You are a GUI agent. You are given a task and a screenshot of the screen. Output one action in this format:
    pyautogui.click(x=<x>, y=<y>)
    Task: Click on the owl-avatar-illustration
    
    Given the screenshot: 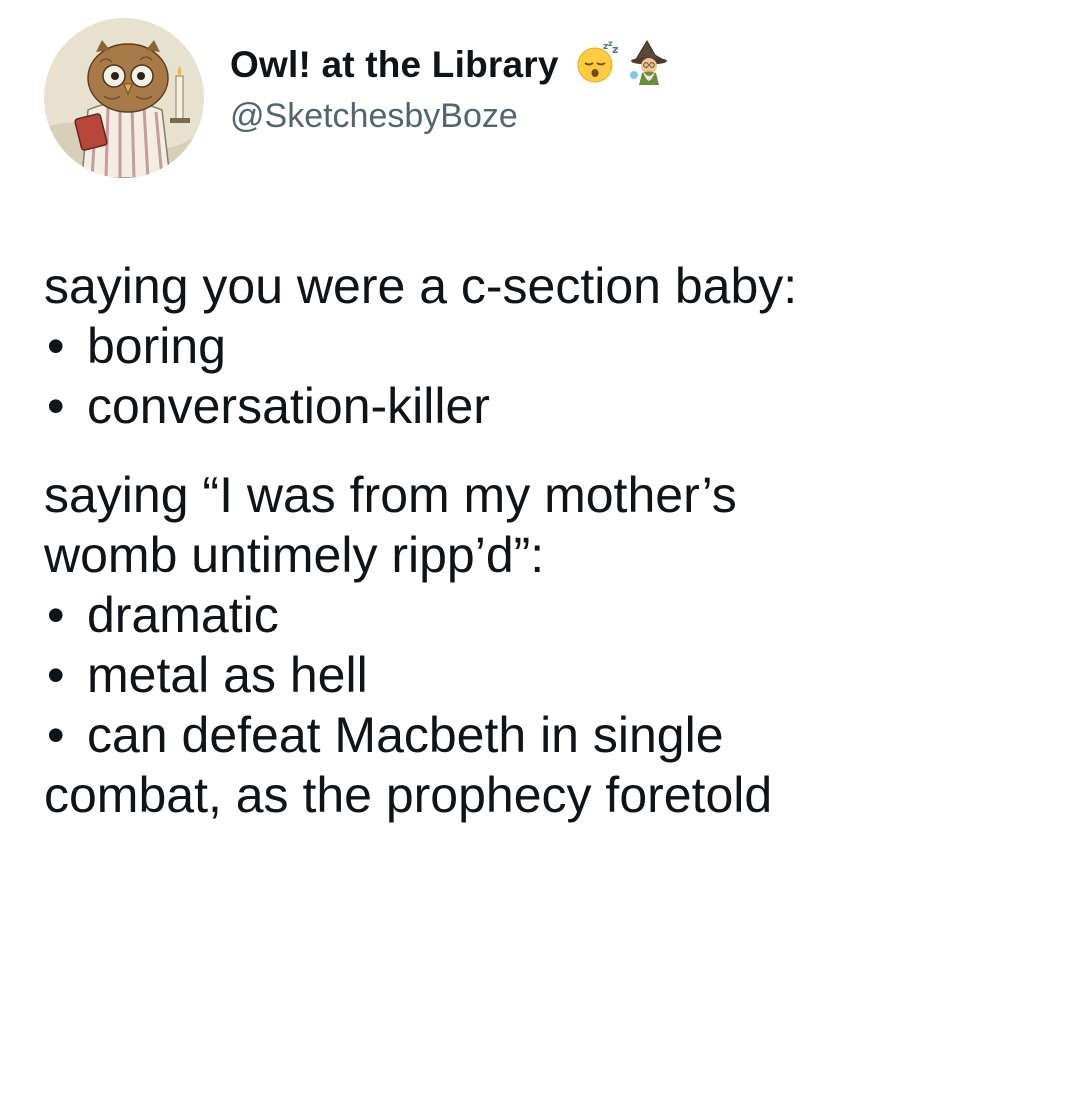 What is the action you would take?
    pyautogui.click(x=124, y=98)
    